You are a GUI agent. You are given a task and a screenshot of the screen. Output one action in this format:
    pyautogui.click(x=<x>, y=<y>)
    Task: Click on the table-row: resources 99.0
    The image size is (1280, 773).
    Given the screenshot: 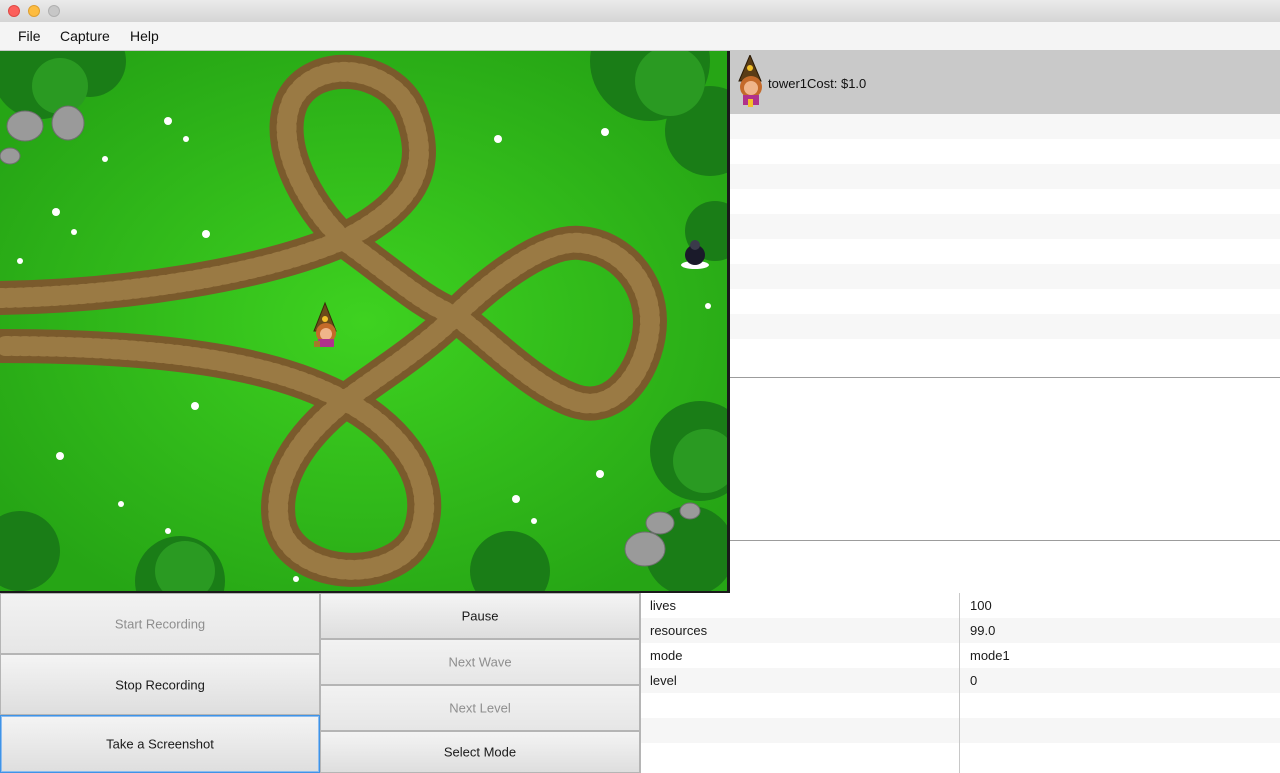 What is the action you would take?
    pyautogui.click(x=960, y=630)
    